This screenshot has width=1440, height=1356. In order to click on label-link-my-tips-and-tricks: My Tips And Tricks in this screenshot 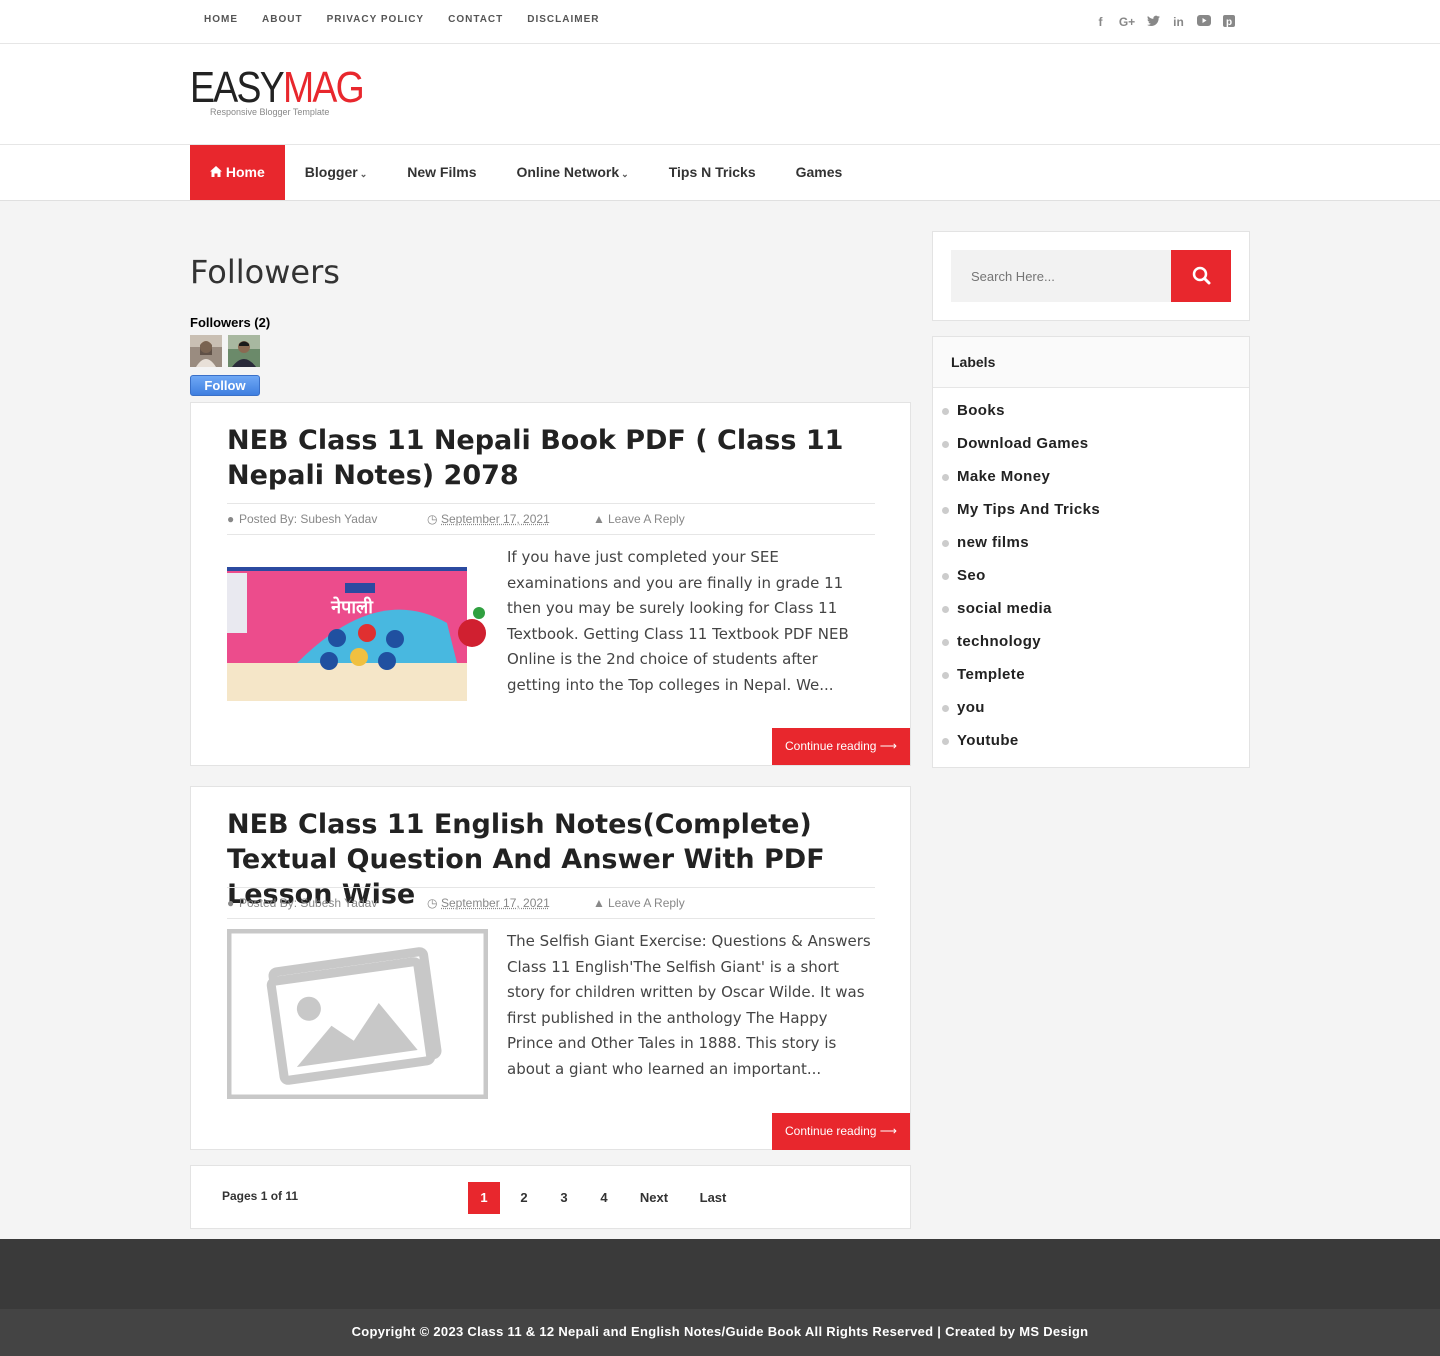, I will do `click(1020, 509)`.